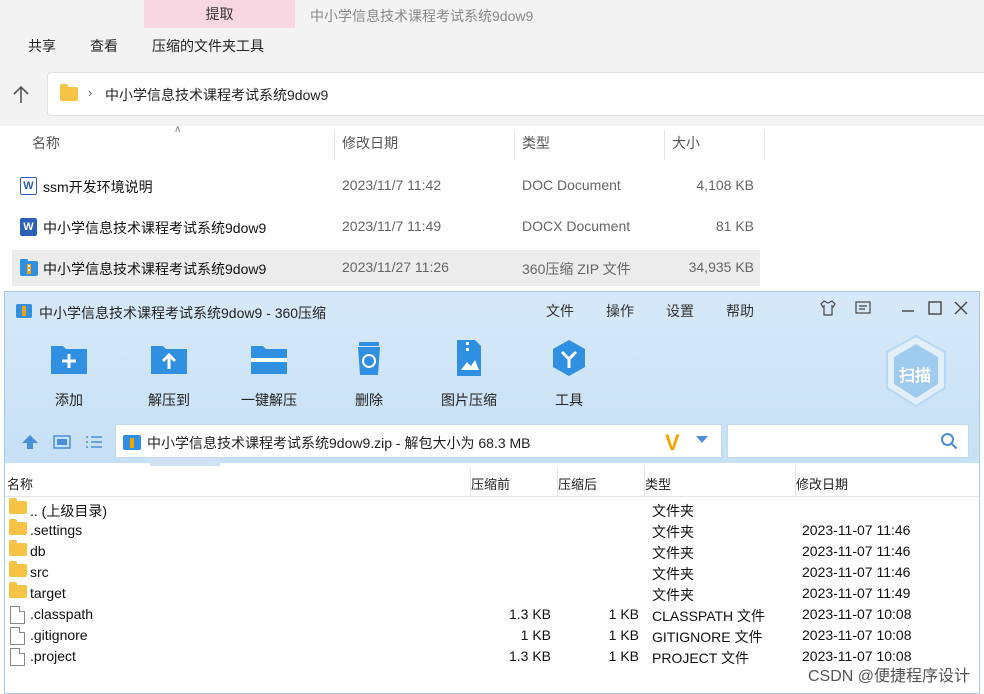 The width and height of the screenshot is (984, 694). Describe the element at coordinates (492, 593) in the screenshot. I see `list-item: target 文件夹 2023-11-07 11:49` at that location.